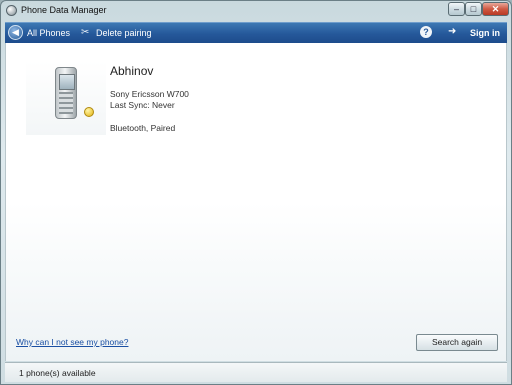 The height and width of the screenshot is (385, 512). What do you see at coordinates (495, 9) in the screenshot?
I see `close-button: ✕` at bounding box center [495, 9].